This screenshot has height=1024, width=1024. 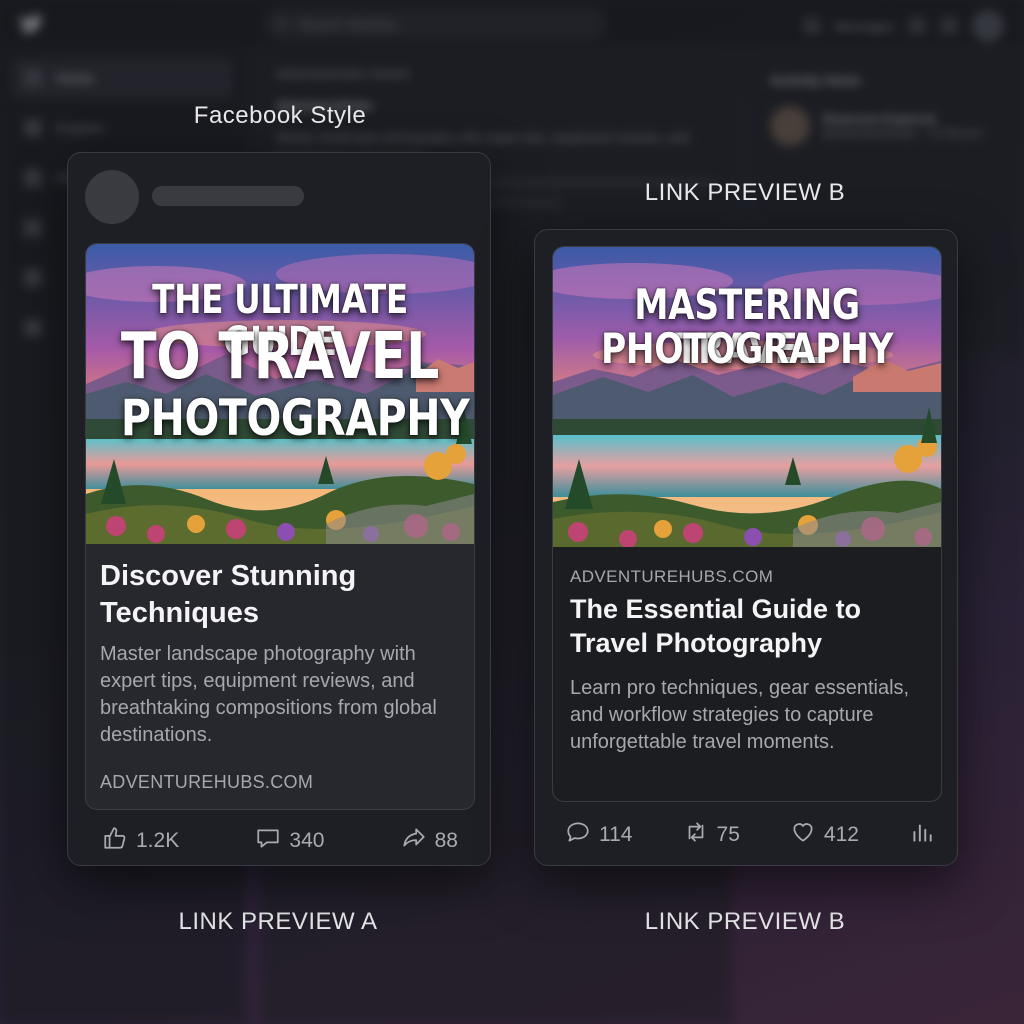 I want to click on hero-title-line-2: PHOTOGRAPHY, so click(x=747, y=348).